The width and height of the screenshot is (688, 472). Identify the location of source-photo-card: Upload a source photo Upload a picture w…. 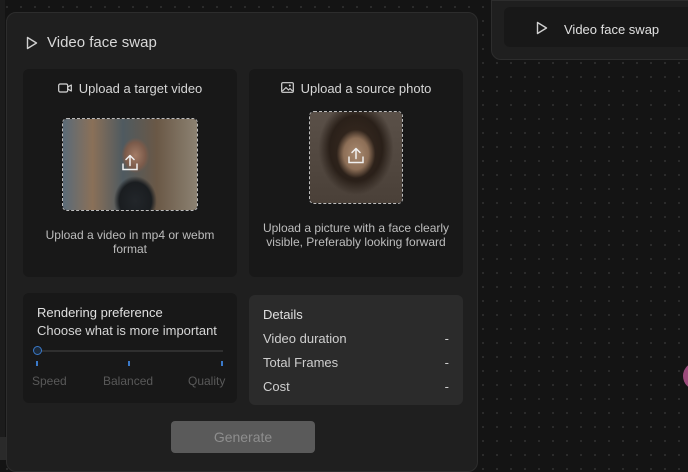
(356, 173).